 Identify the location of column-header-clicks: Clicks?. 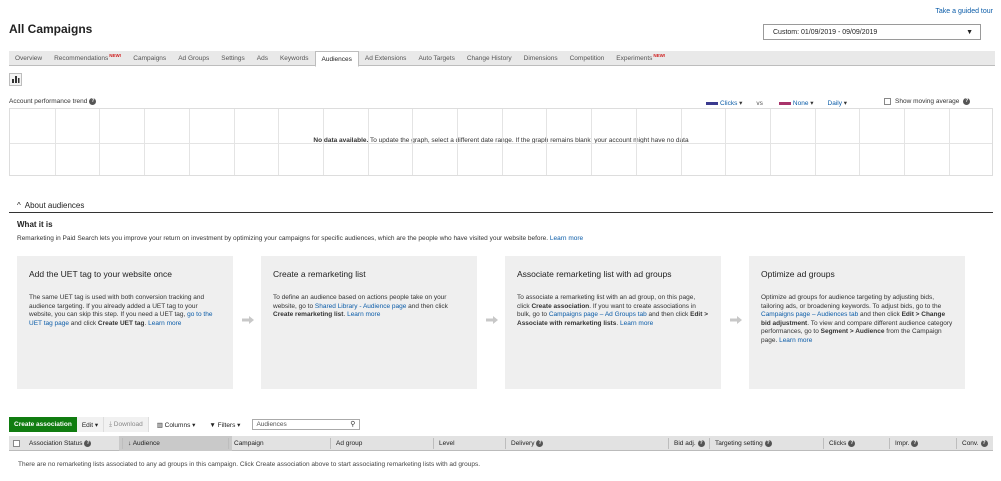
(842, 443).